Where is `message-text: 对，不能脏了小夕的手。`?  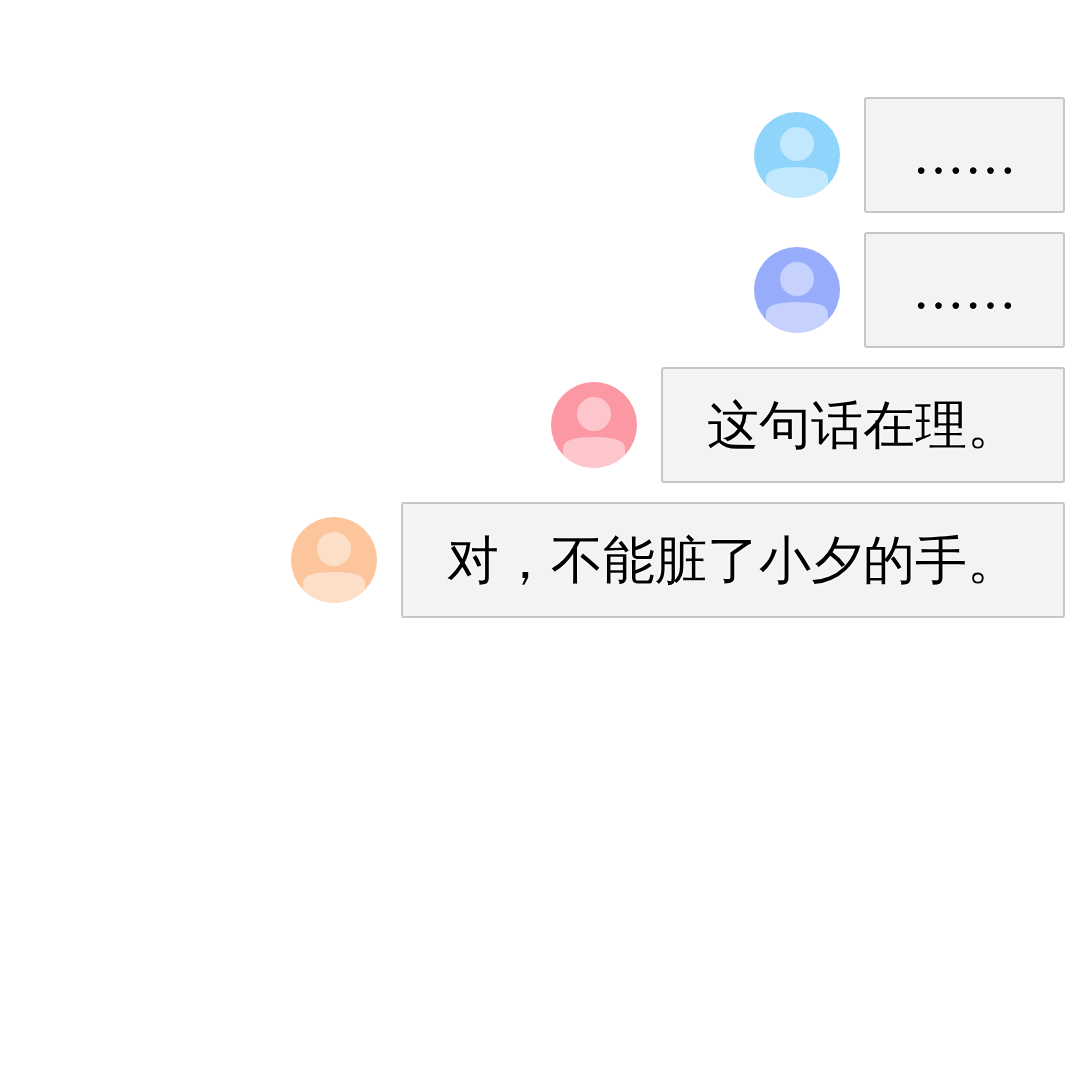 message-text: 对，不能脏了小夕的手。 is located at coordinates (733, 560).